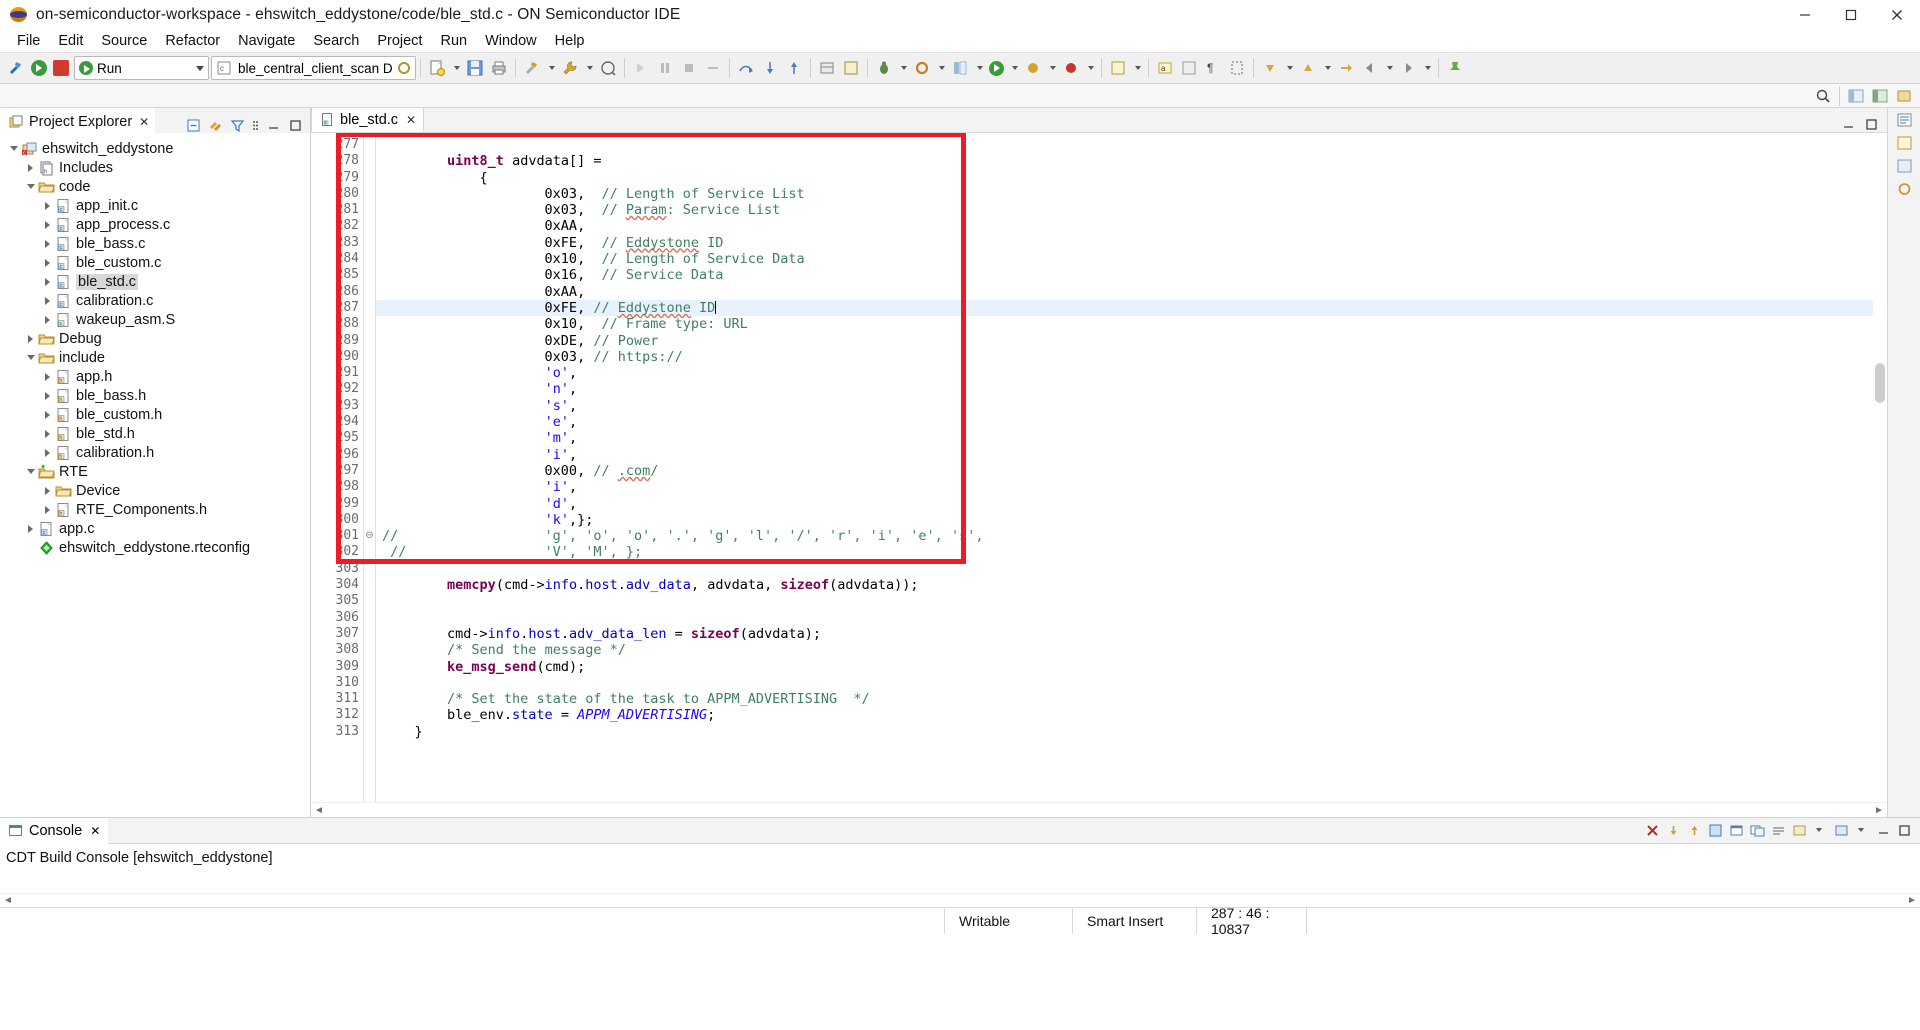  What do you see at coordinates (78, 120) in the screenshot?
I see `tab-project-explorer: Project Explorer ✕` at bounding box center [78, 120].